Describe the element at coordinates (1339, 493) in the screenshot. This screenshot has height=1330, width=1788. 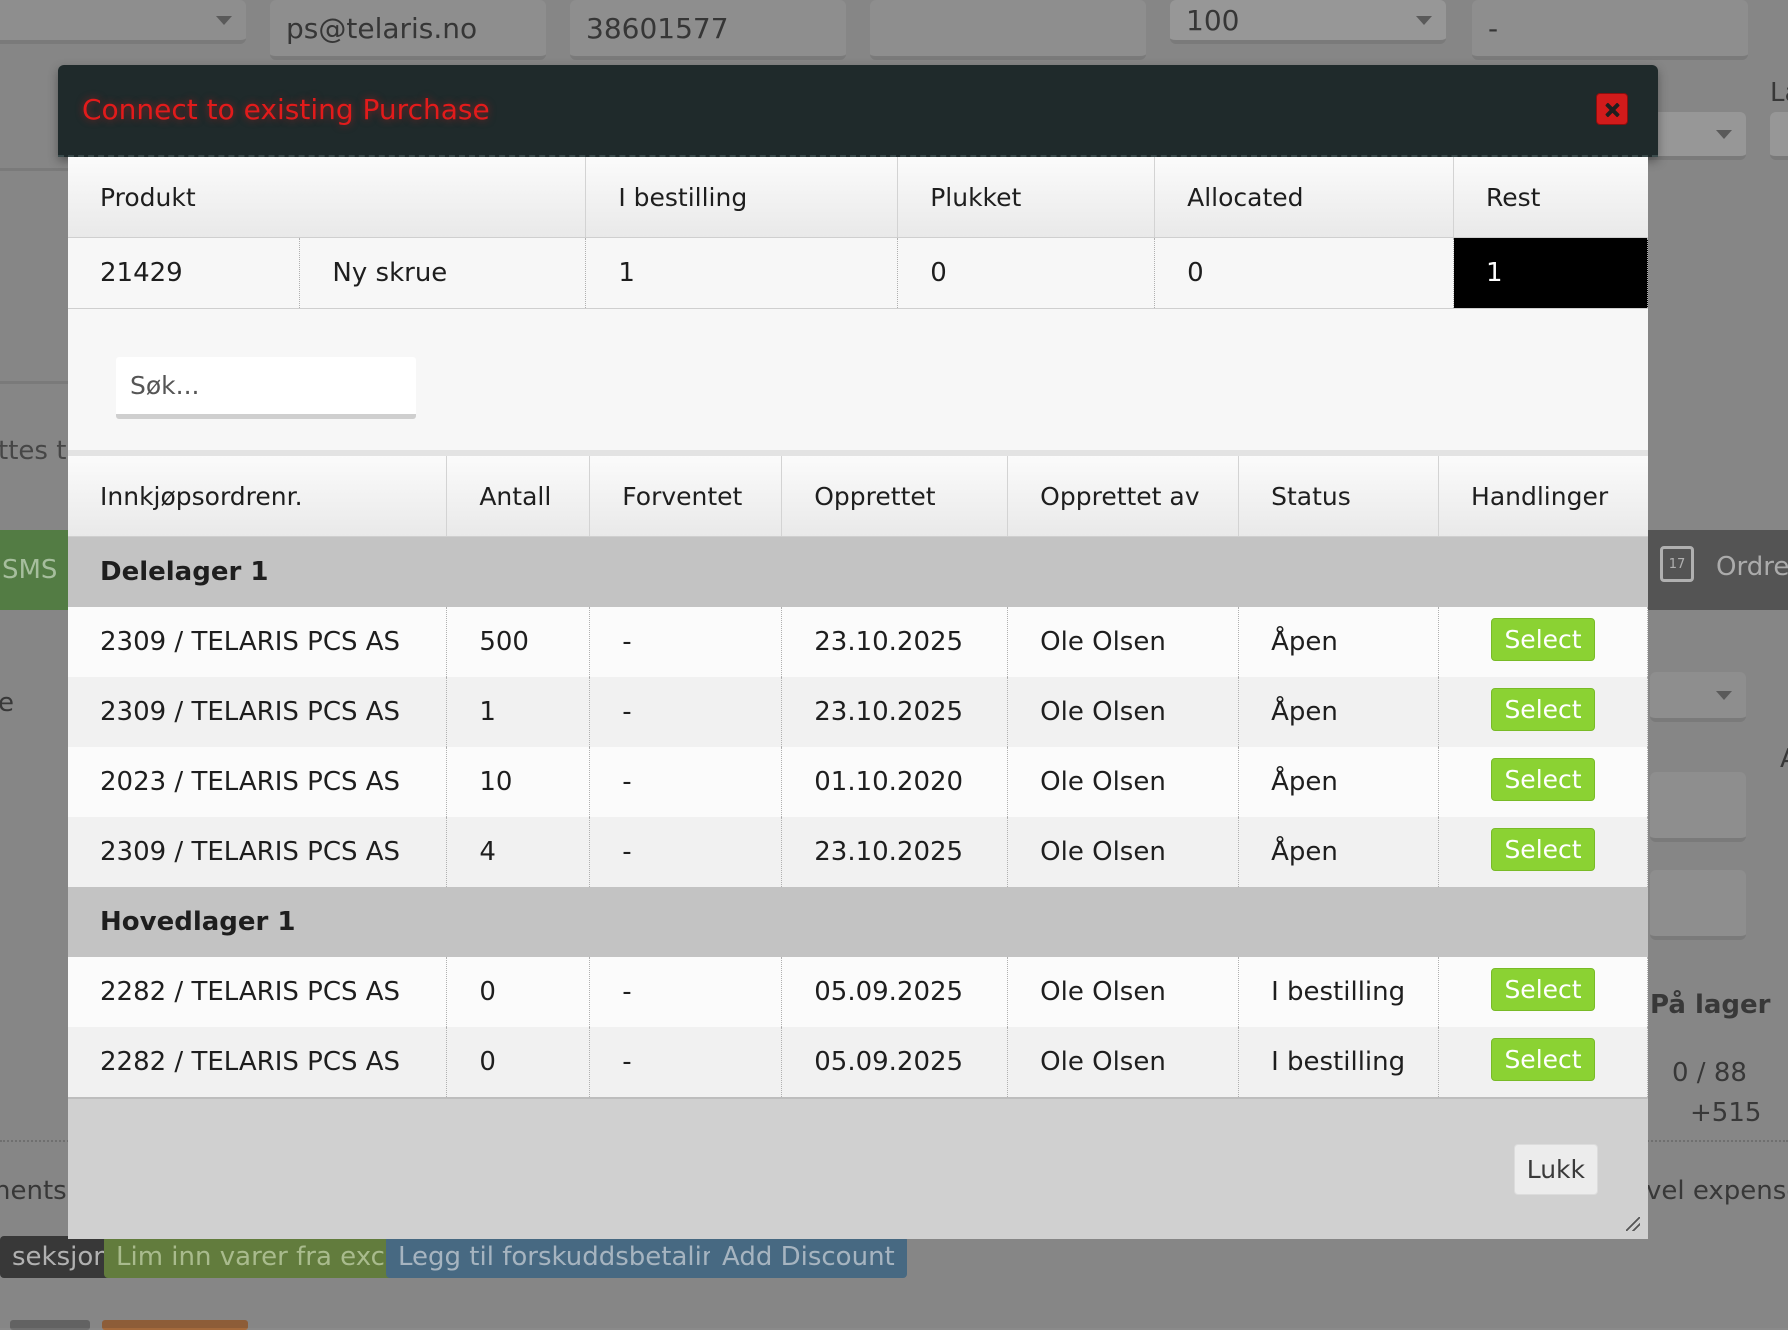
I see `col-header-status: Status` at that location.